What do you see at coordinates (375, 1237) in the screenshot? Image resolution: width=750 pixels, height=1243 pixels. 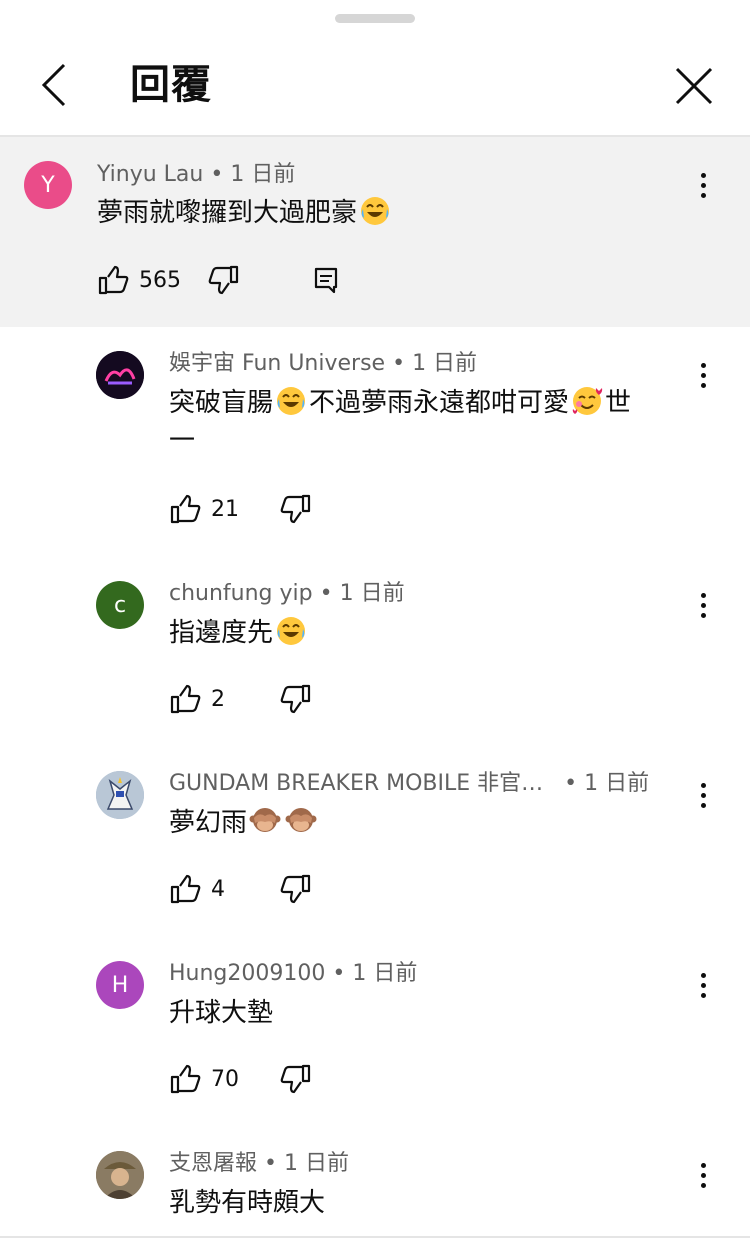 I see `bottom-divider` at bounding box center [375, 1237].